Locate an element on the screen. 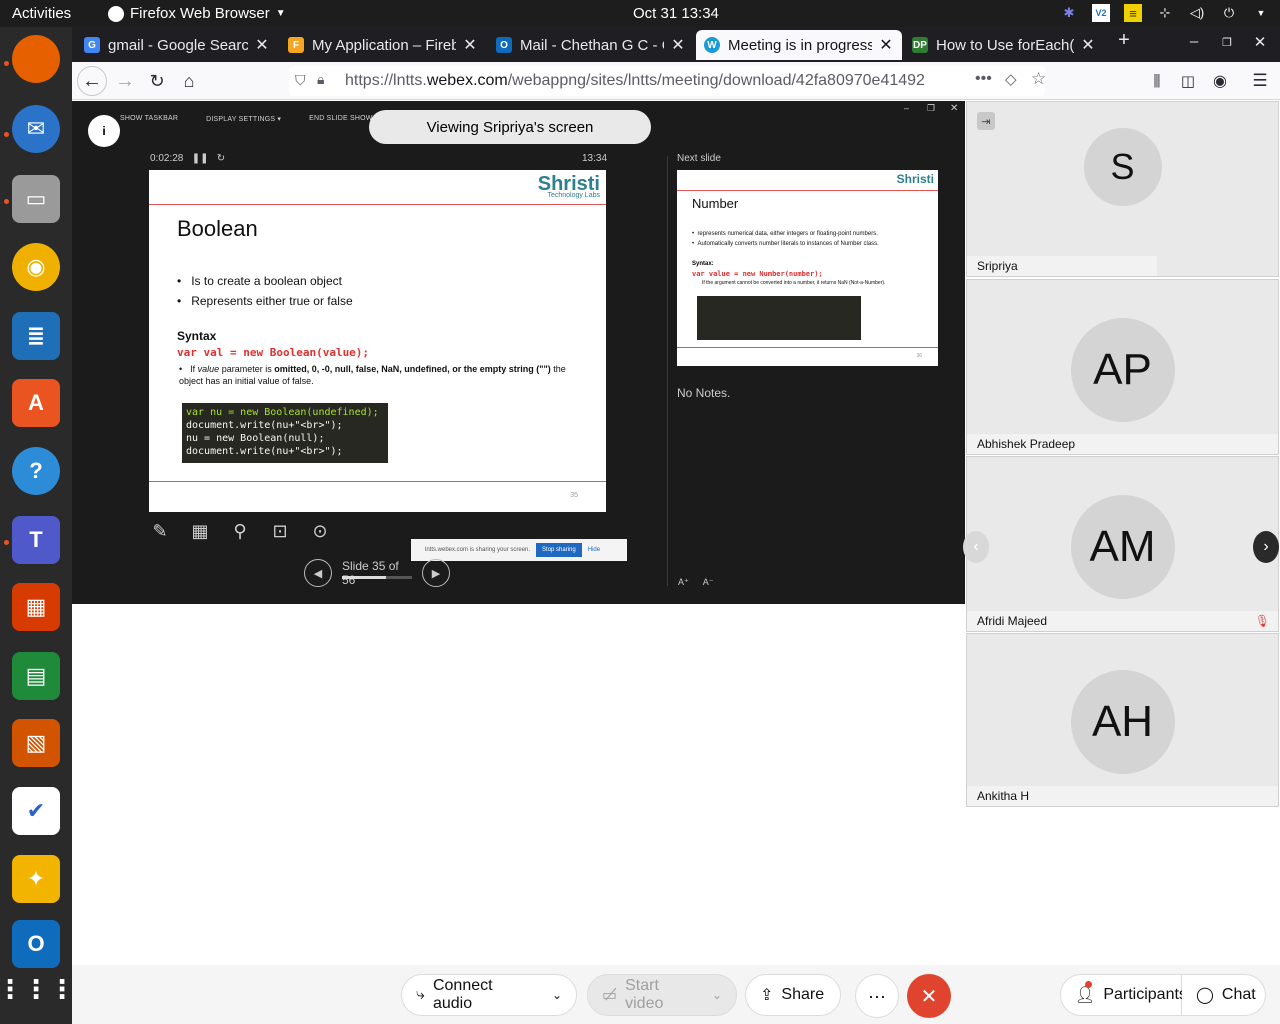 The width and height of the screenshot is (1280, 1024). tab-mail: O Mail - Chethan G C - O ✕ is located at coordinates (591, 45).